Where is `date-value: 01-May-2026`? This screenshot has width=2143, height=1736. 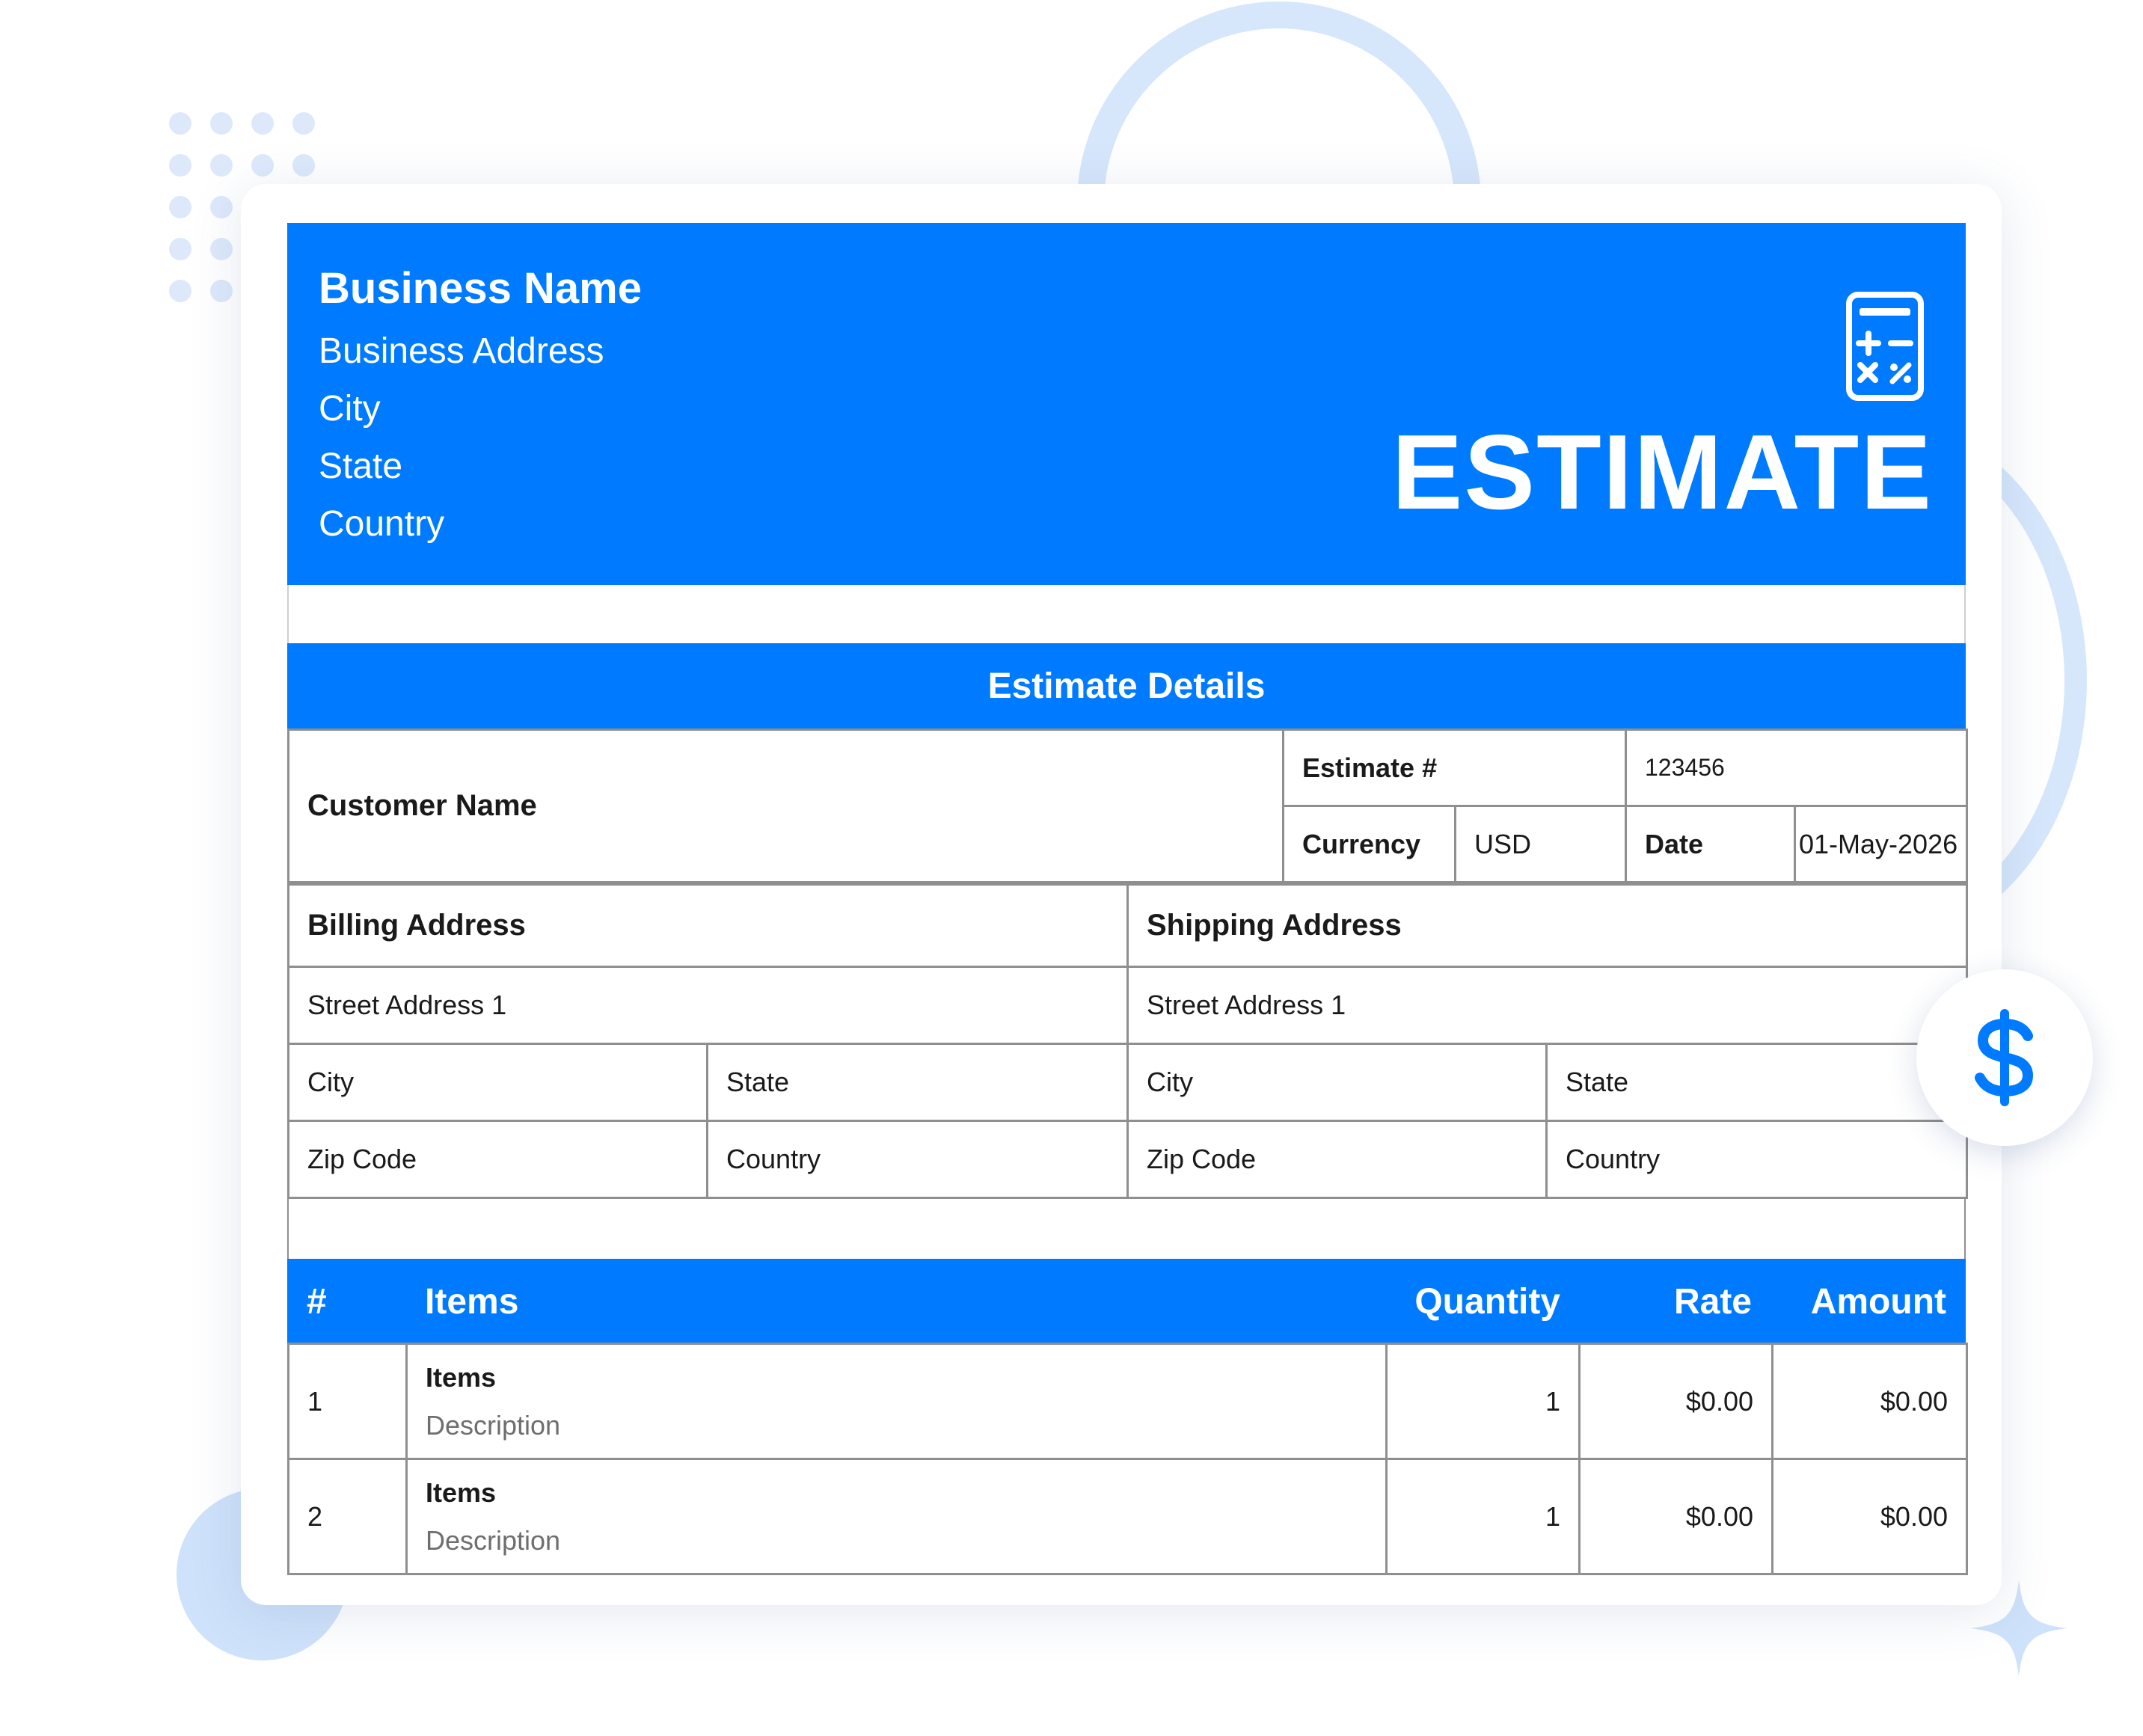 date-value: 01-May-2026 is located at coordinates (1881, 844).